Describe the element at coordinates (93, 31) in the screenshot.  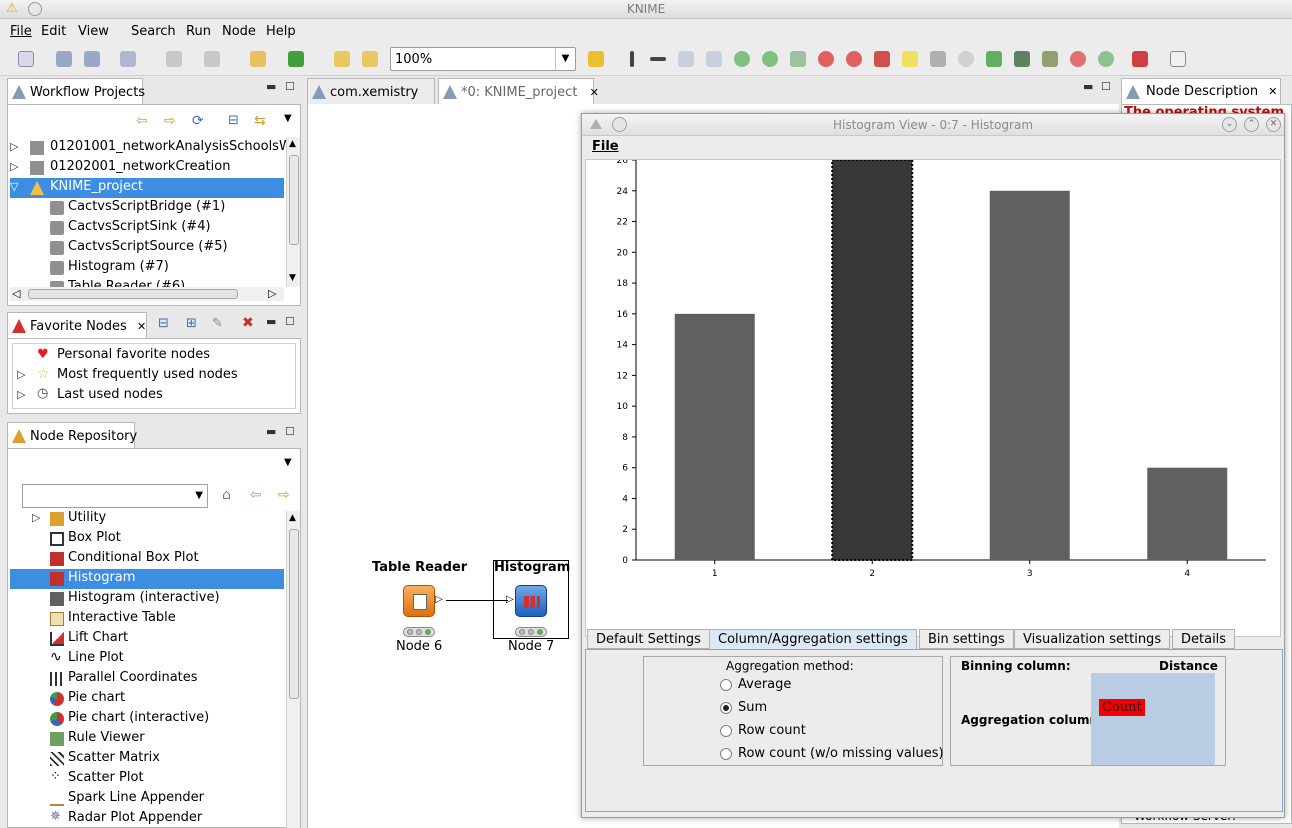
I see `menu-view: View` at that location.